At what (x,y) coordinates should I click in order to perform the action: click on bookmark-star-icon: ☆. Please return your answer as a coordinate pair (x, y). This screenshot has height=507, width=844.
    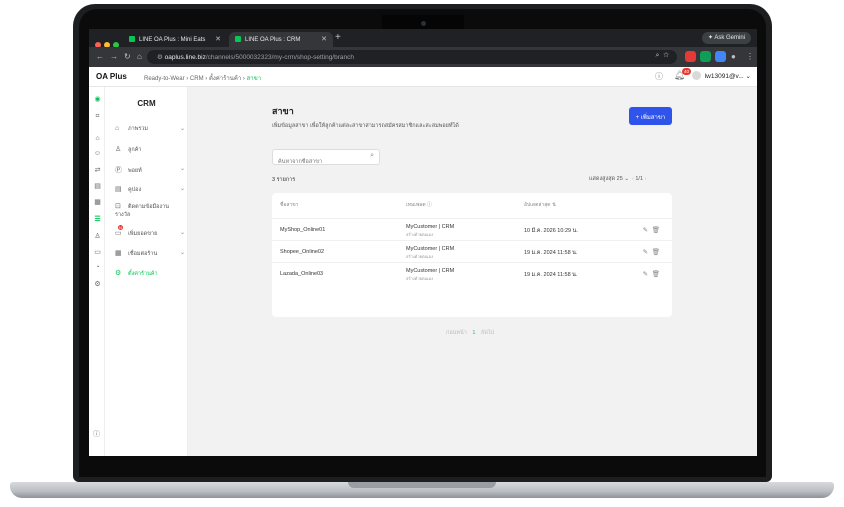
    Looking at the image, I should click on (666, 55).